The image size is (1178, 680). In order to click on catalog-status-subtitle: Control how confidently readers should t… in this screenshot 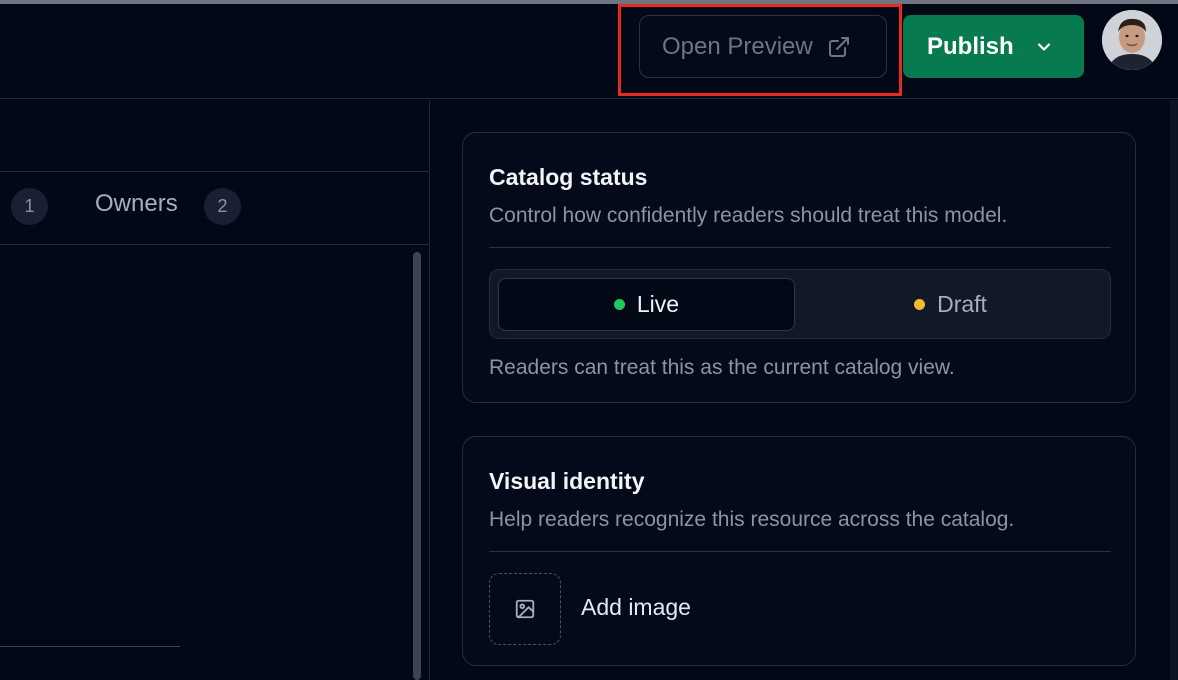, I will do `click(748, 215)`.